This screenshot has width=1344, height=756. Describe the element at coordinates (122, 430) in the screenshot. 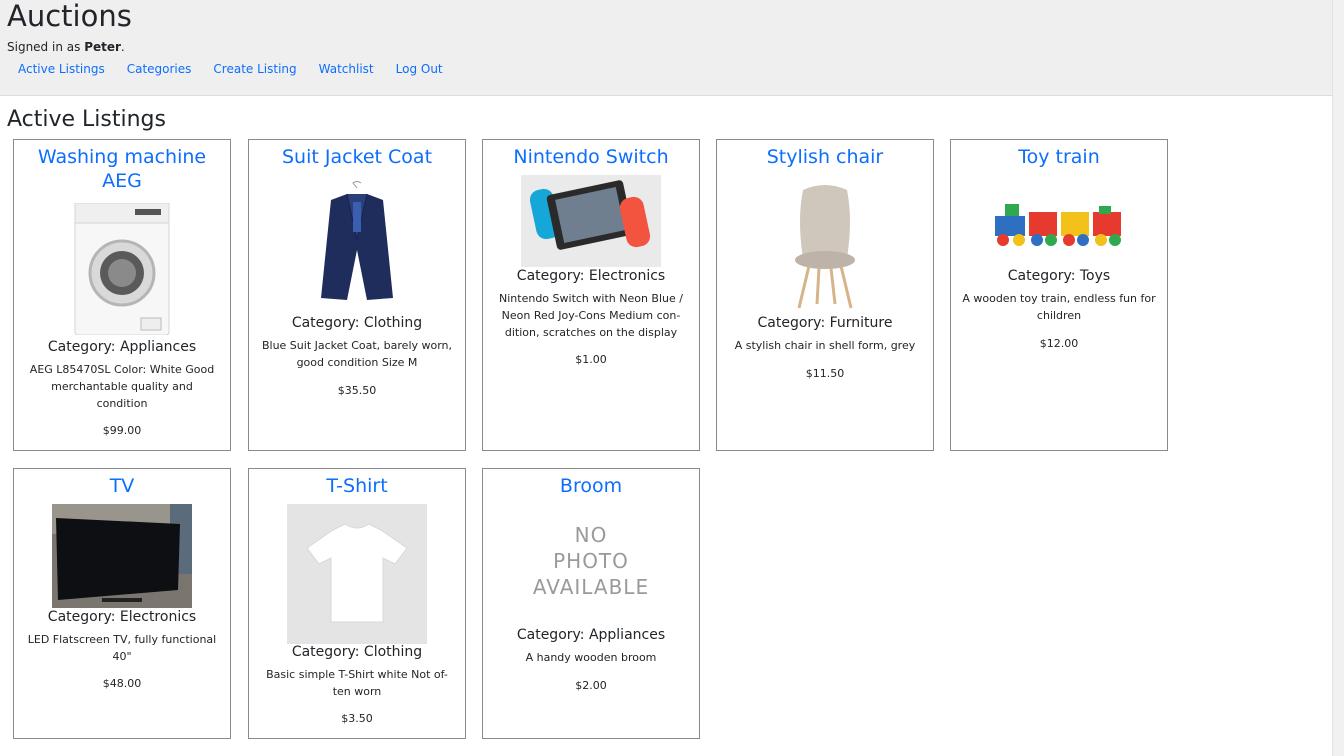

I see `listing-price: $99.00` at that location.